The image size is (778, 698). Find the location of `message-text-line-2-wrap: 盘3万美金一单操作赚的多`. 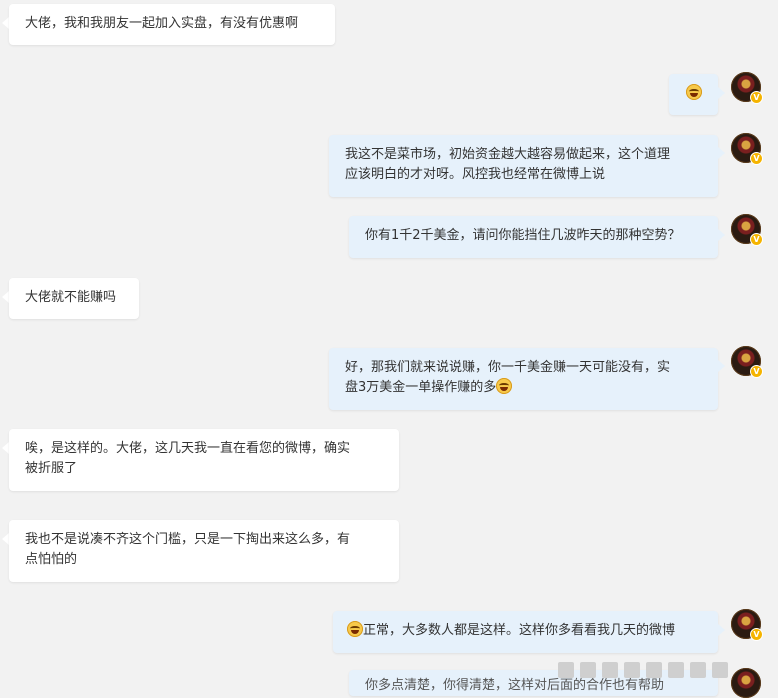

message-text-line-2-wrap: 盘3万美金一单操作赚的多 is located at coordinates (523, 388).